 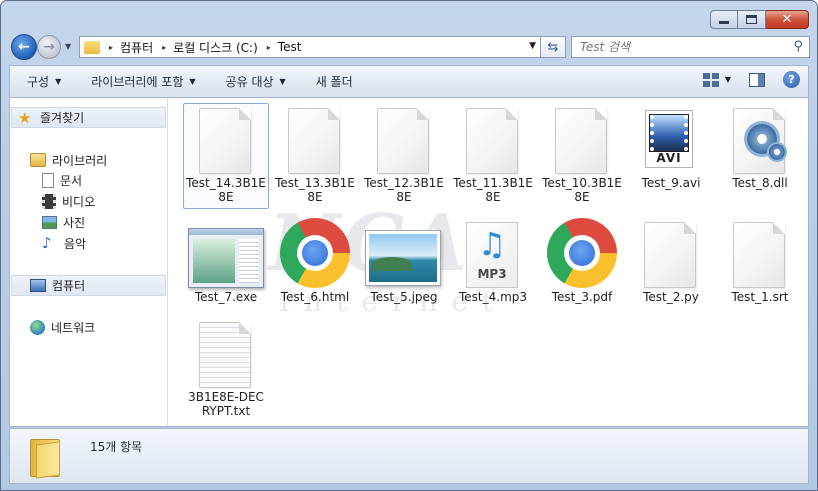 I want to click on back-arrow-icon: ←, so click(x=24, y=47).